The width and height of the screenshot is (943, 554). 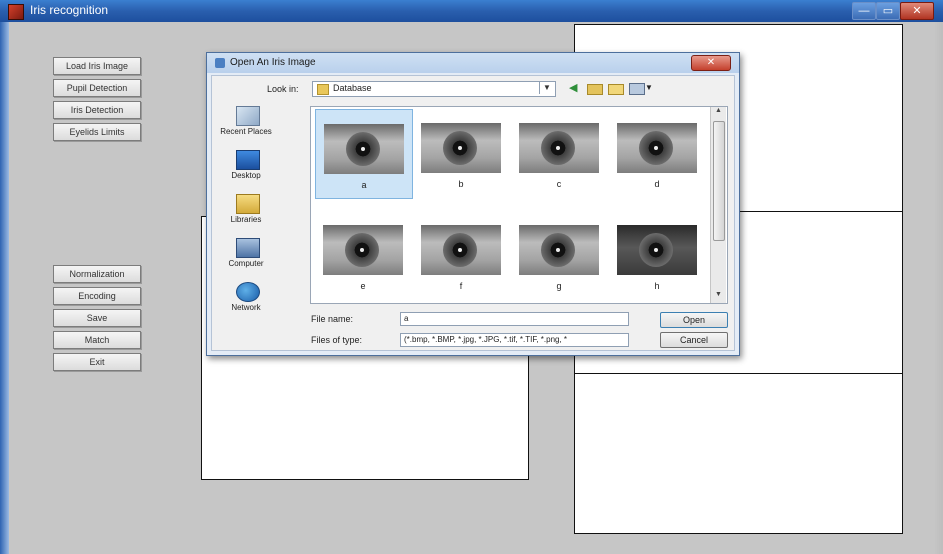 I want to click on open-button: Open, so click(x=694, y=320).